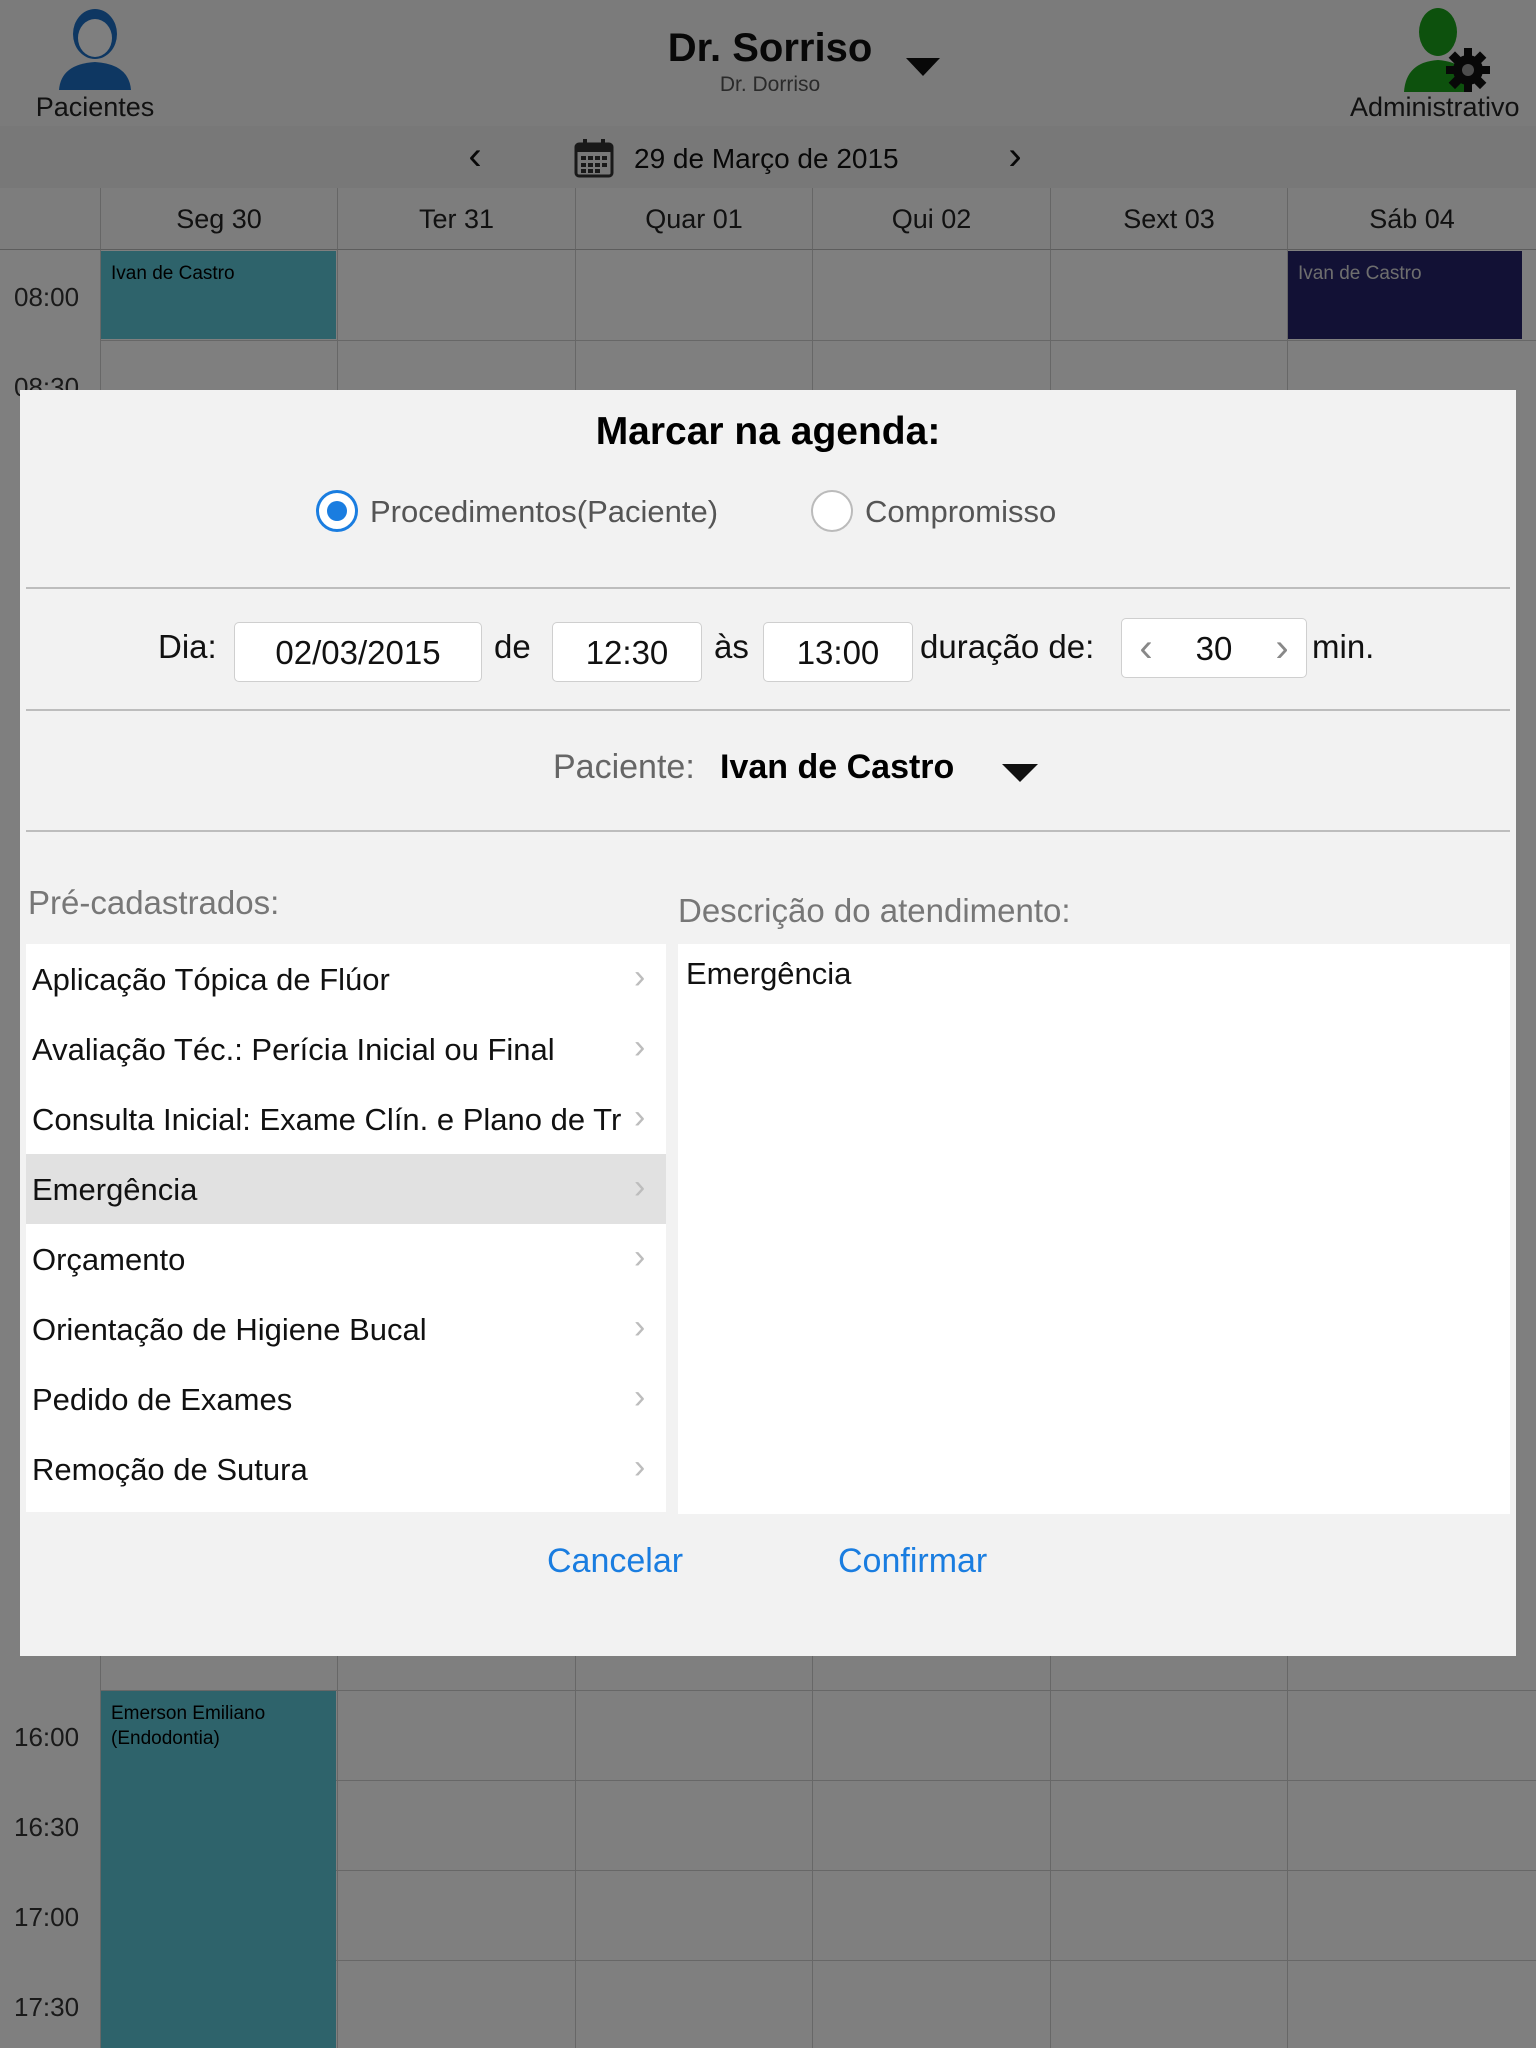 This screenshot has width=1536, height=2048. Describe the element at coordinates (346, 1399) in the screenshot. I see `procedure-item: Pedido de Exames ›` at that location.